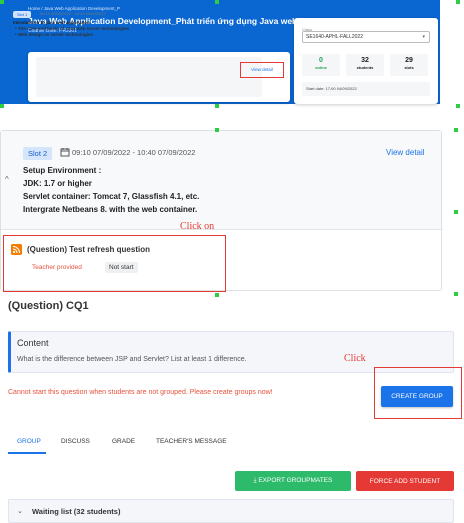  What do you see at coordinates (409, 67) in the screenshot?
I see `stat-label: slots` at bounding box center [409, 67].